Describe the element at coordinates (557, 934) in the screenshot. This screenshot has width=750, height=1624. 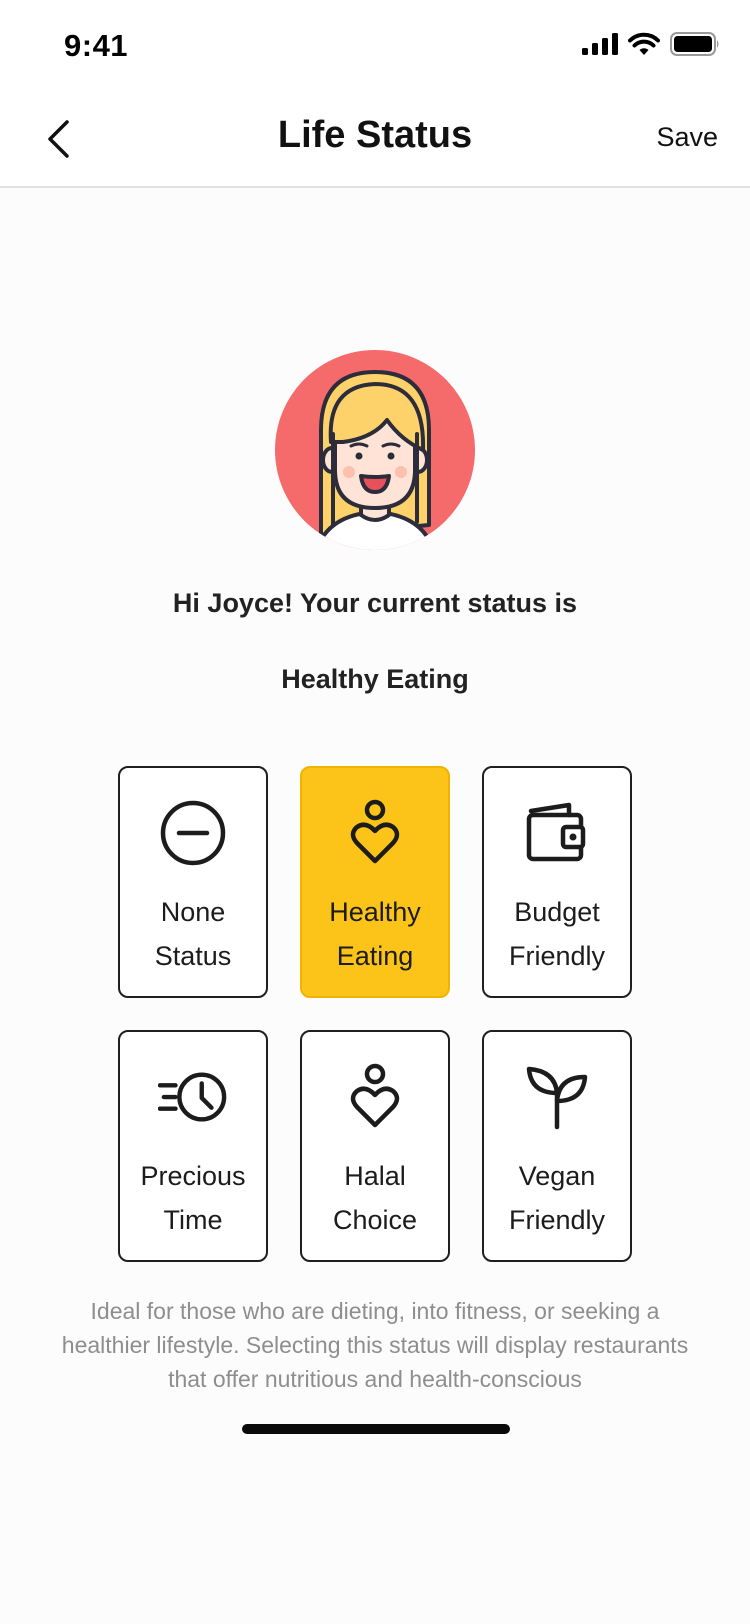
I see `status-option-label: Budget Friendly` at that location.